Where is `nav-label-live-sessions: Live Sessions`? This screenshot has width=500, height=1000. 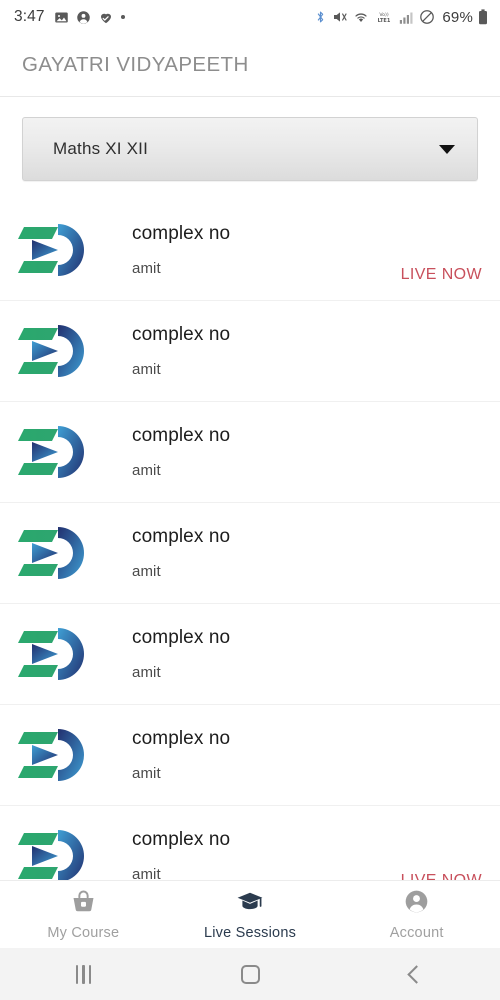
nav-label-live-sessions: Live Sessions is located at coordinates (250, 932).